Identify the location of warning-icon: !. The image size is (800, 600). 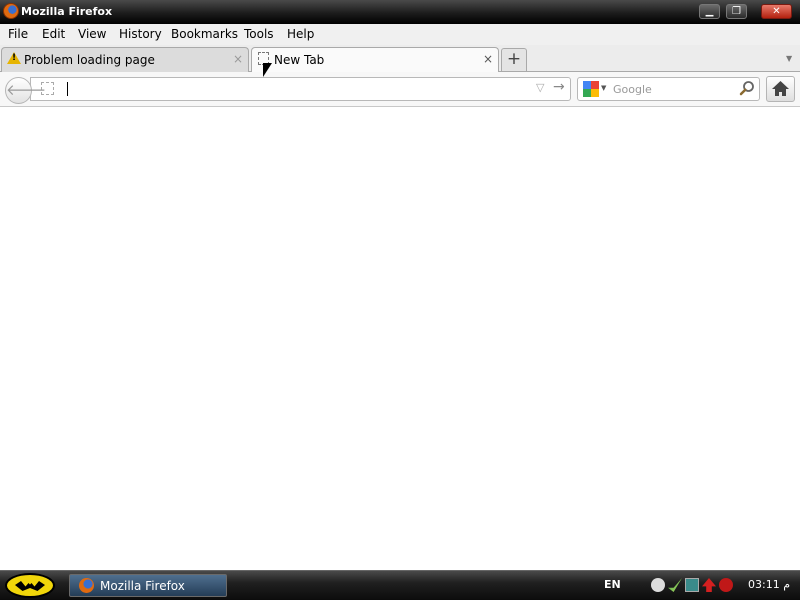
(14, 58).